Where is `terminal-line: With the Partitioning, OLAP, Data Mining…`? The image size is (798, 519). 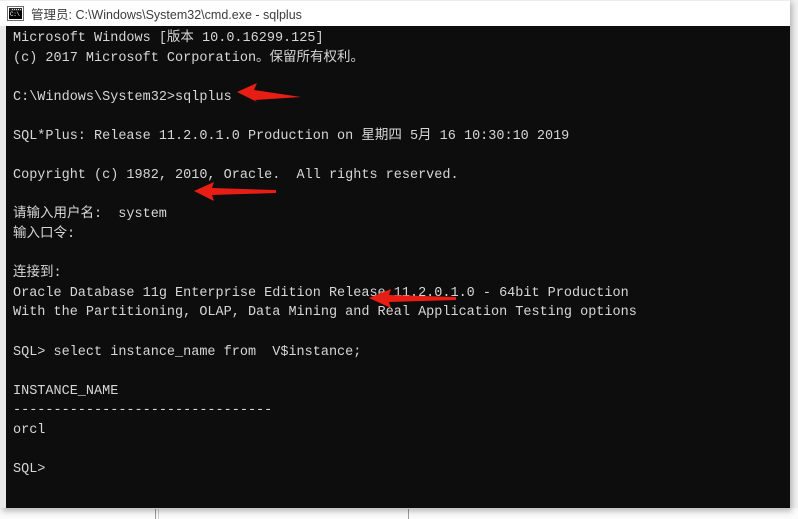 terminal-line: With the Partitioning, OLAP, Data Mining… is located at coordinates (325, 313).